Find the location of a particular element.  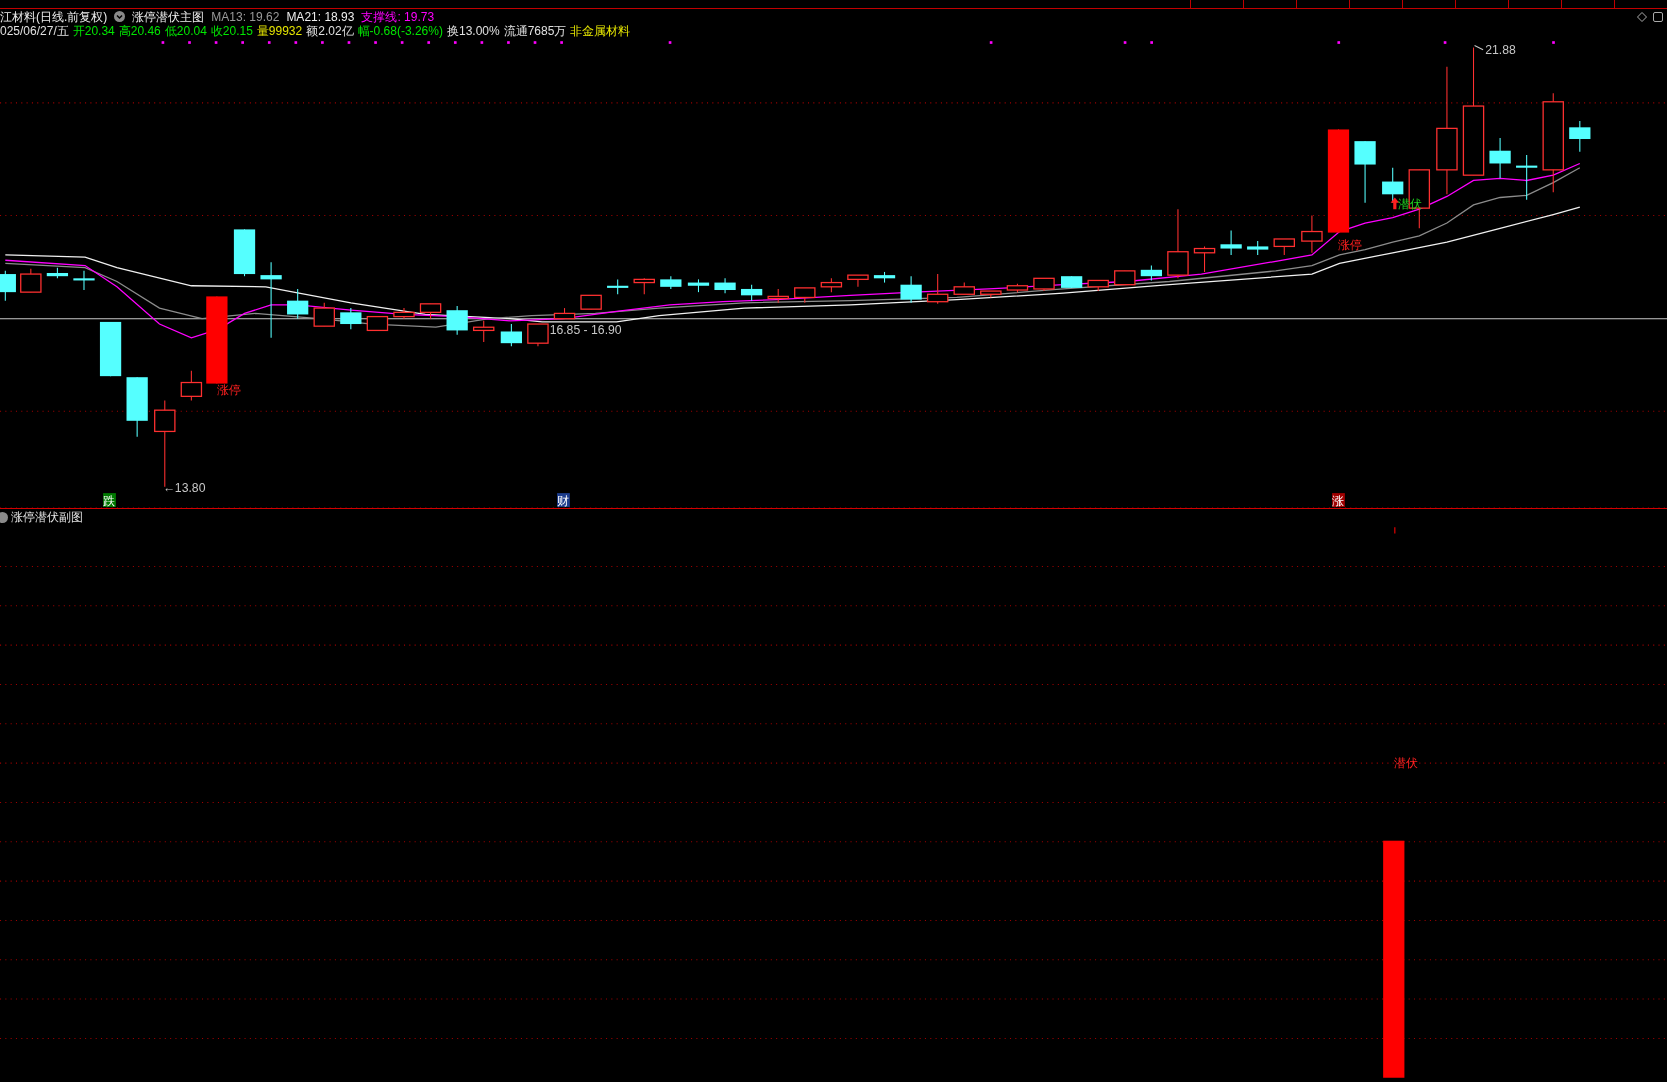

quote-value: 非金属材料 is located at coordinates (600, 31).